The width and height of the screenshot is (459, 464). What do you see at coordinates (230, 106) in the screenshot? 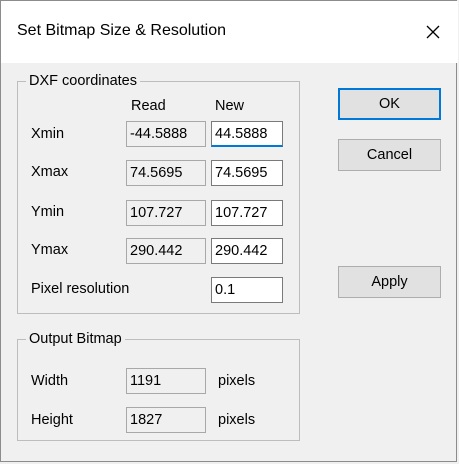
I see `new-column-header: New` at bounding box center [230, 106].